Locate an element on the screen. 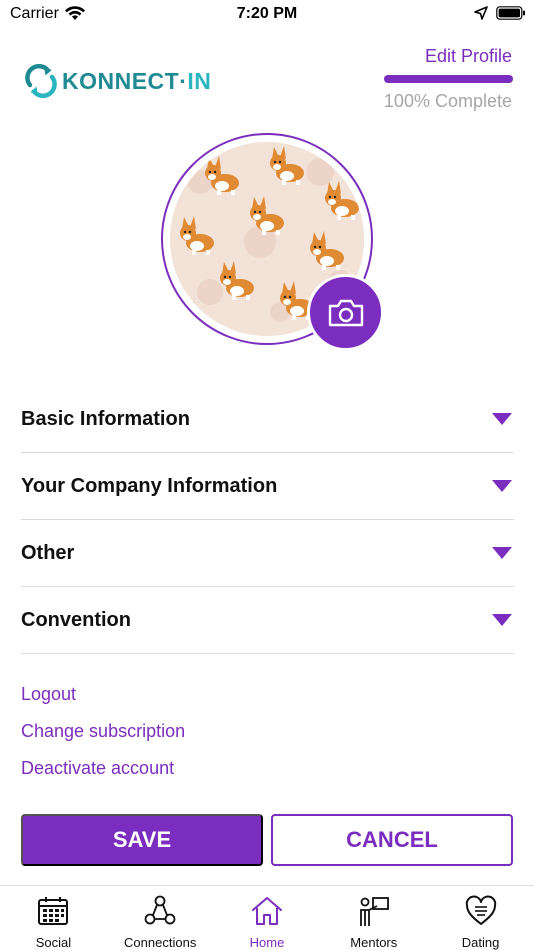 Image resolution: width=534 pixels, height=950 pixels. location-arrow-icon is located at coordinates (481, 13).